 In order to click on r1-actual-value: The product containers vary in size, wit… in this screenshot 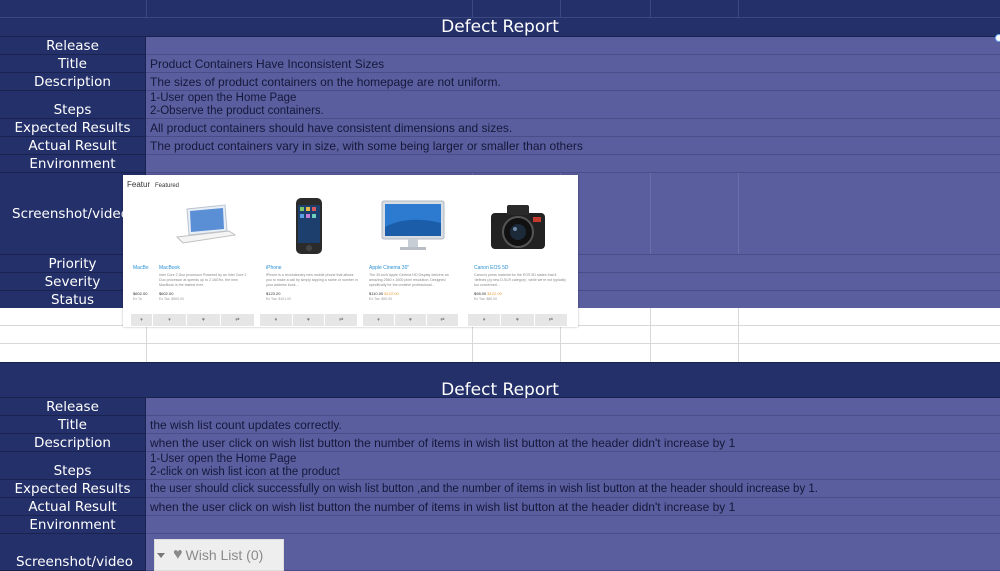, I will do `click(573, 146)`.